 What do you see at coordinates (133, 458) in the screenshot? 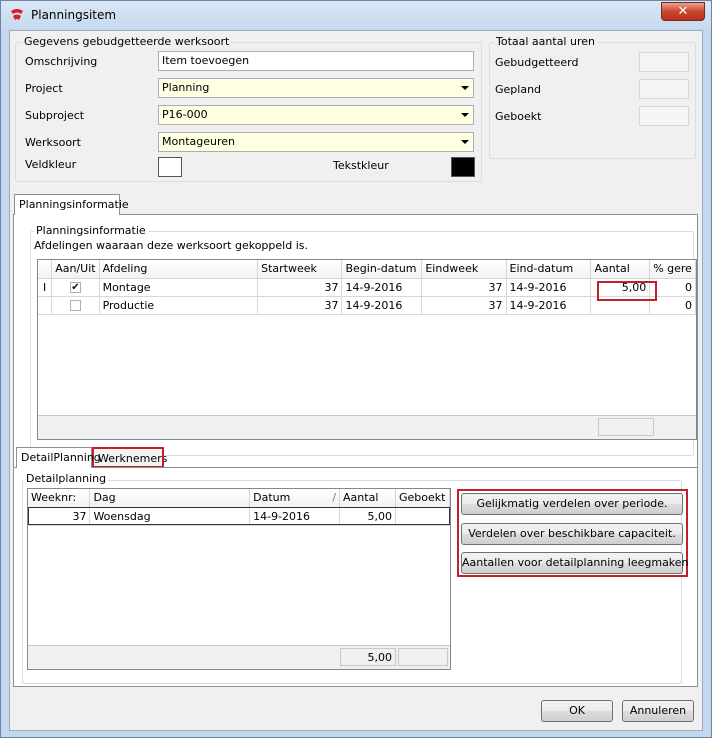
I see `tab-werknemers-label: Werknemers` at bounding box center [133, 458].